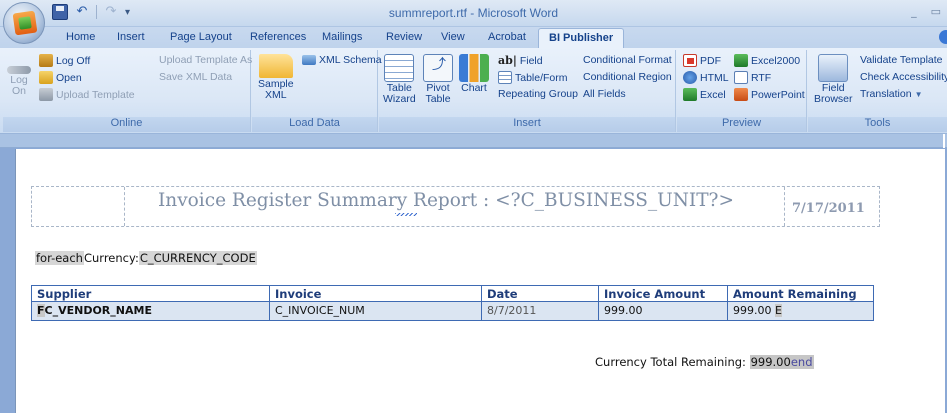 Image resolution: width=947 pixels, height=413 pixels. Describe the element at coordinates (399, 79) in the screenshot. I see `table-wizard-button: Table Wizard` at that location.